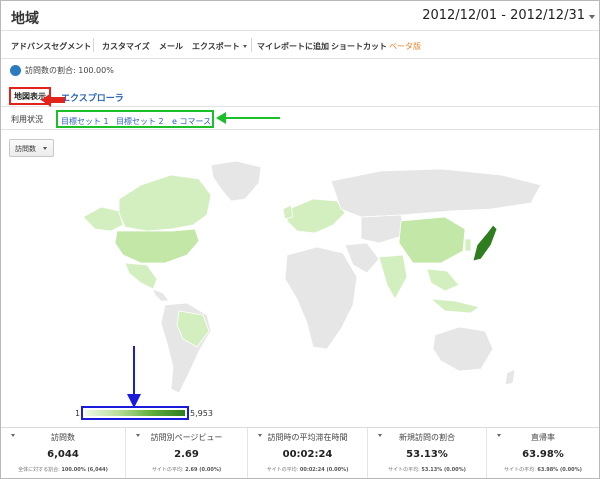 The image size is (600, 479). What do you see at coordinates (293, 46) in the screenshot?
I see `add-to-dashboard-button: マイレポートに追加` at bounding box center [293, 46].